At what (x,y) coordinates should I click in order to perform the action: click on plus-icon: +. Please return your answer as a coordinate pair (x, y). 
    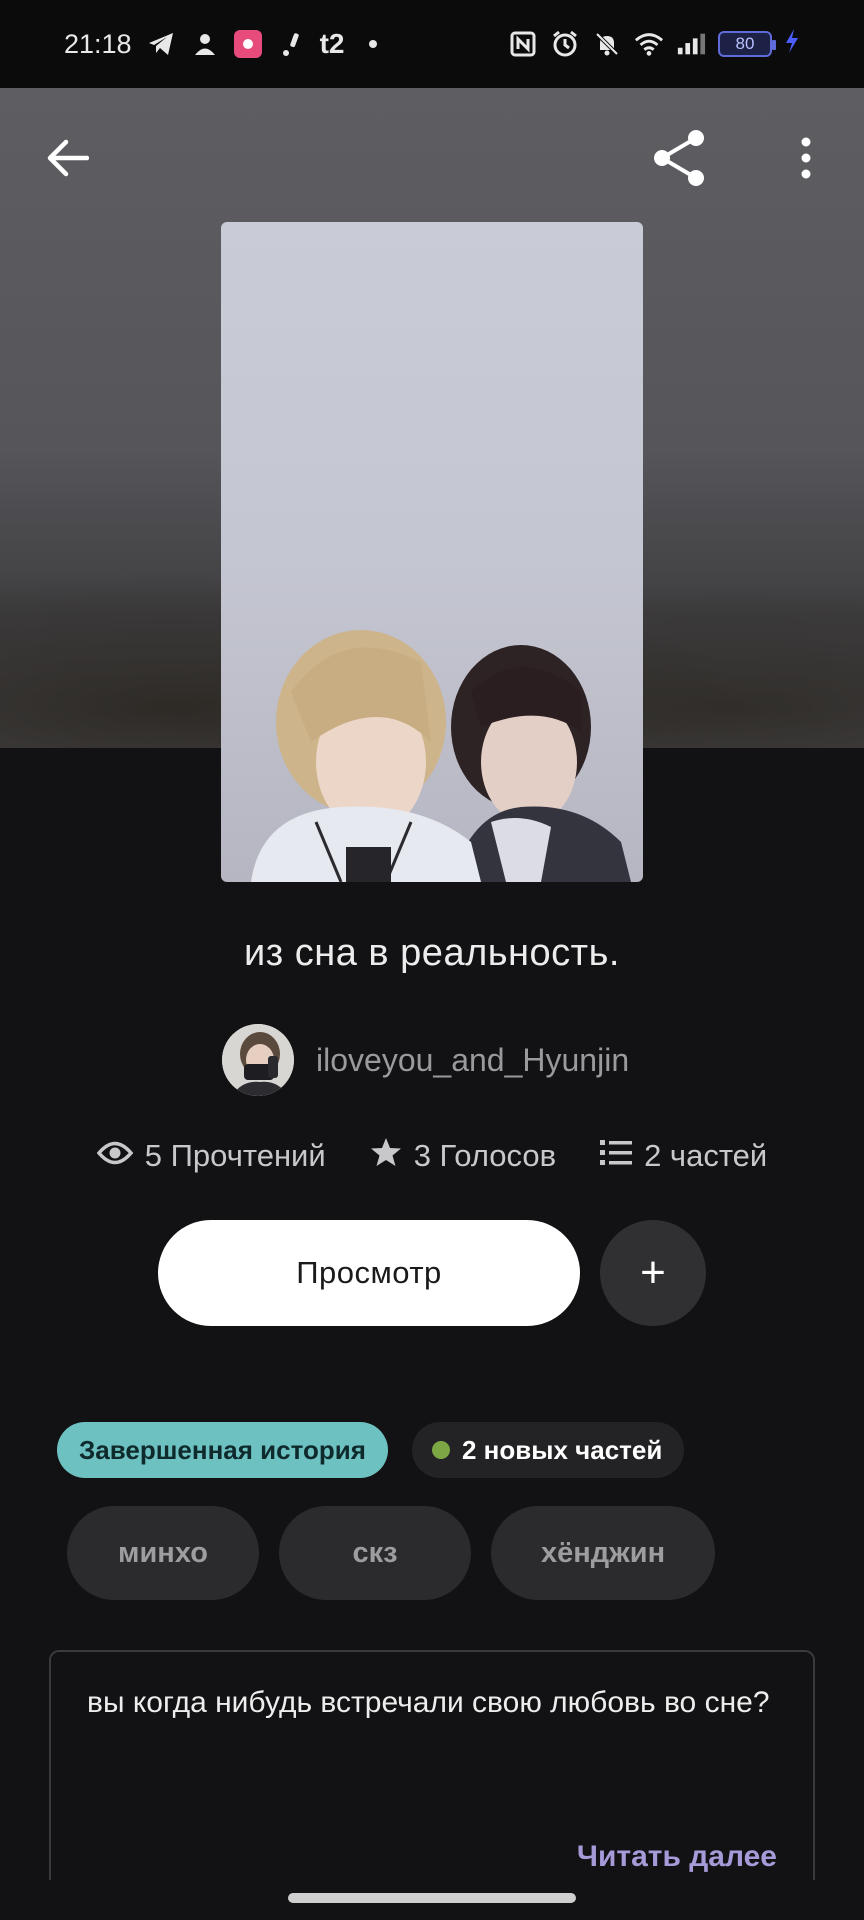
    Looking at the image, I should click on (653, 1272).